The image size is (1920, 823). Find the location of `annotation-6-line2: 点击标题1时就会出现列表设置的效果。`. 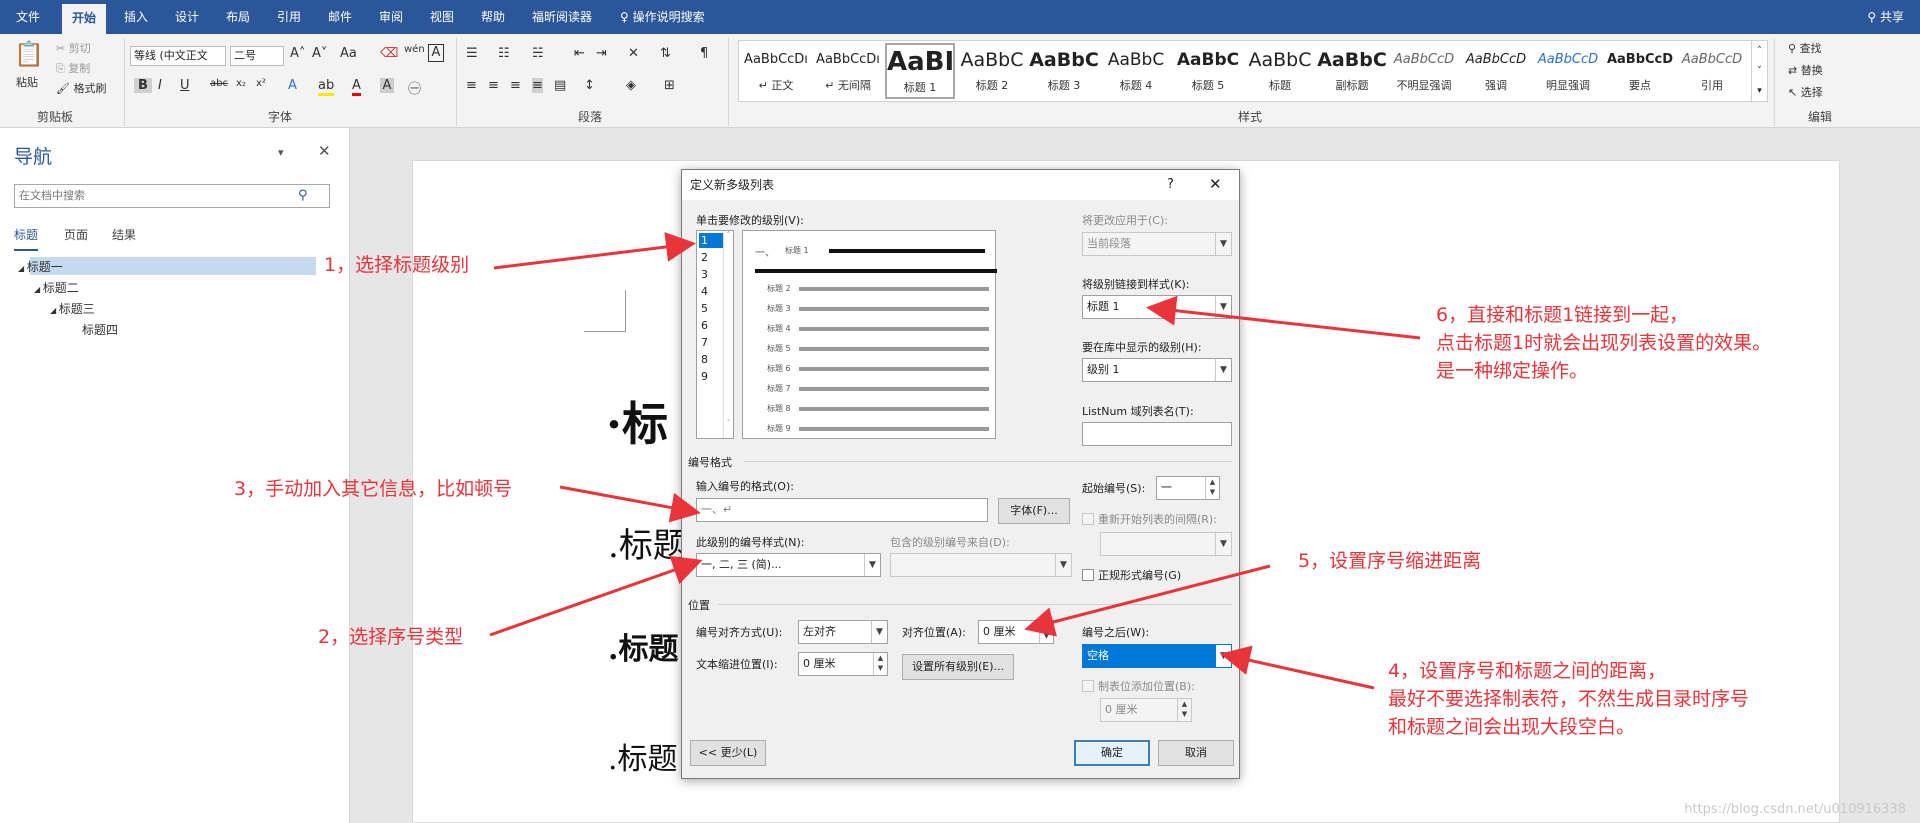

annotation-6-line2: 点击标题1时就会出现列表设置的效果。 is located at coordinates (1604, 343).